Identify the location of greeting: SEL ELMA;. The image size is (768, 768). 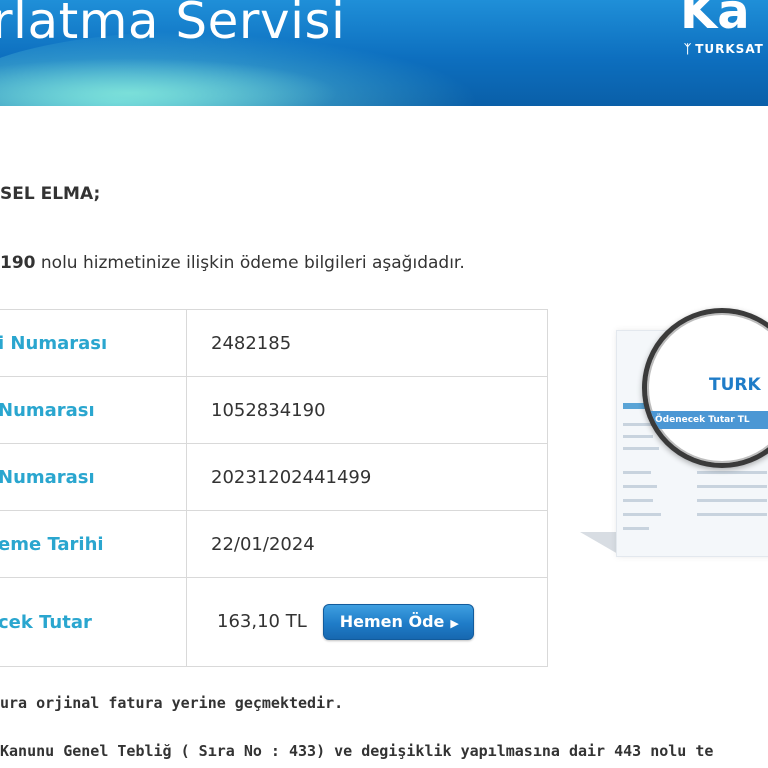
(50, 194).